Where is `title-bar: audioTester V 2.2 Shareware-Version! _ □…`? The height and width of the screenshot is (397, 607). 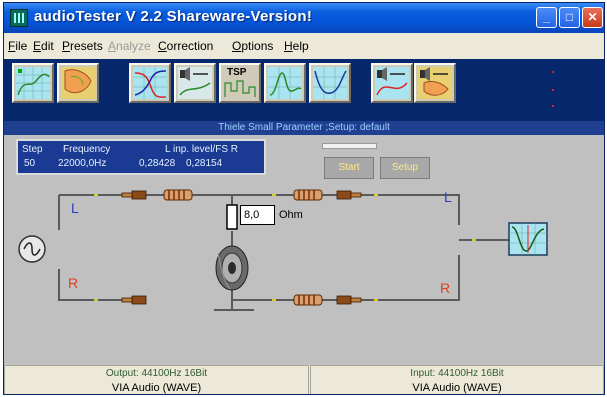 title-bar: audioTester V 2.2 Shareware-Version! _ □… is located at coordinates (304, 18).